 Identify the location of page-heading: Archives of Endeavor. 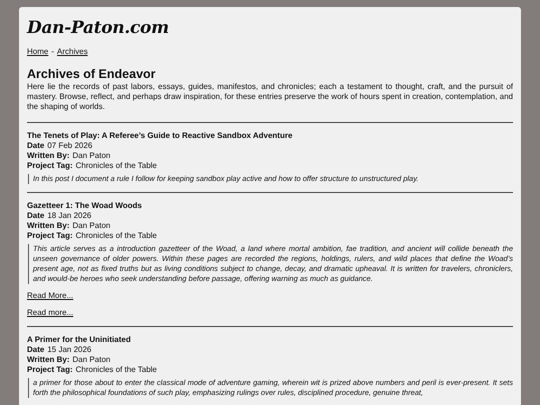
(92, 74).